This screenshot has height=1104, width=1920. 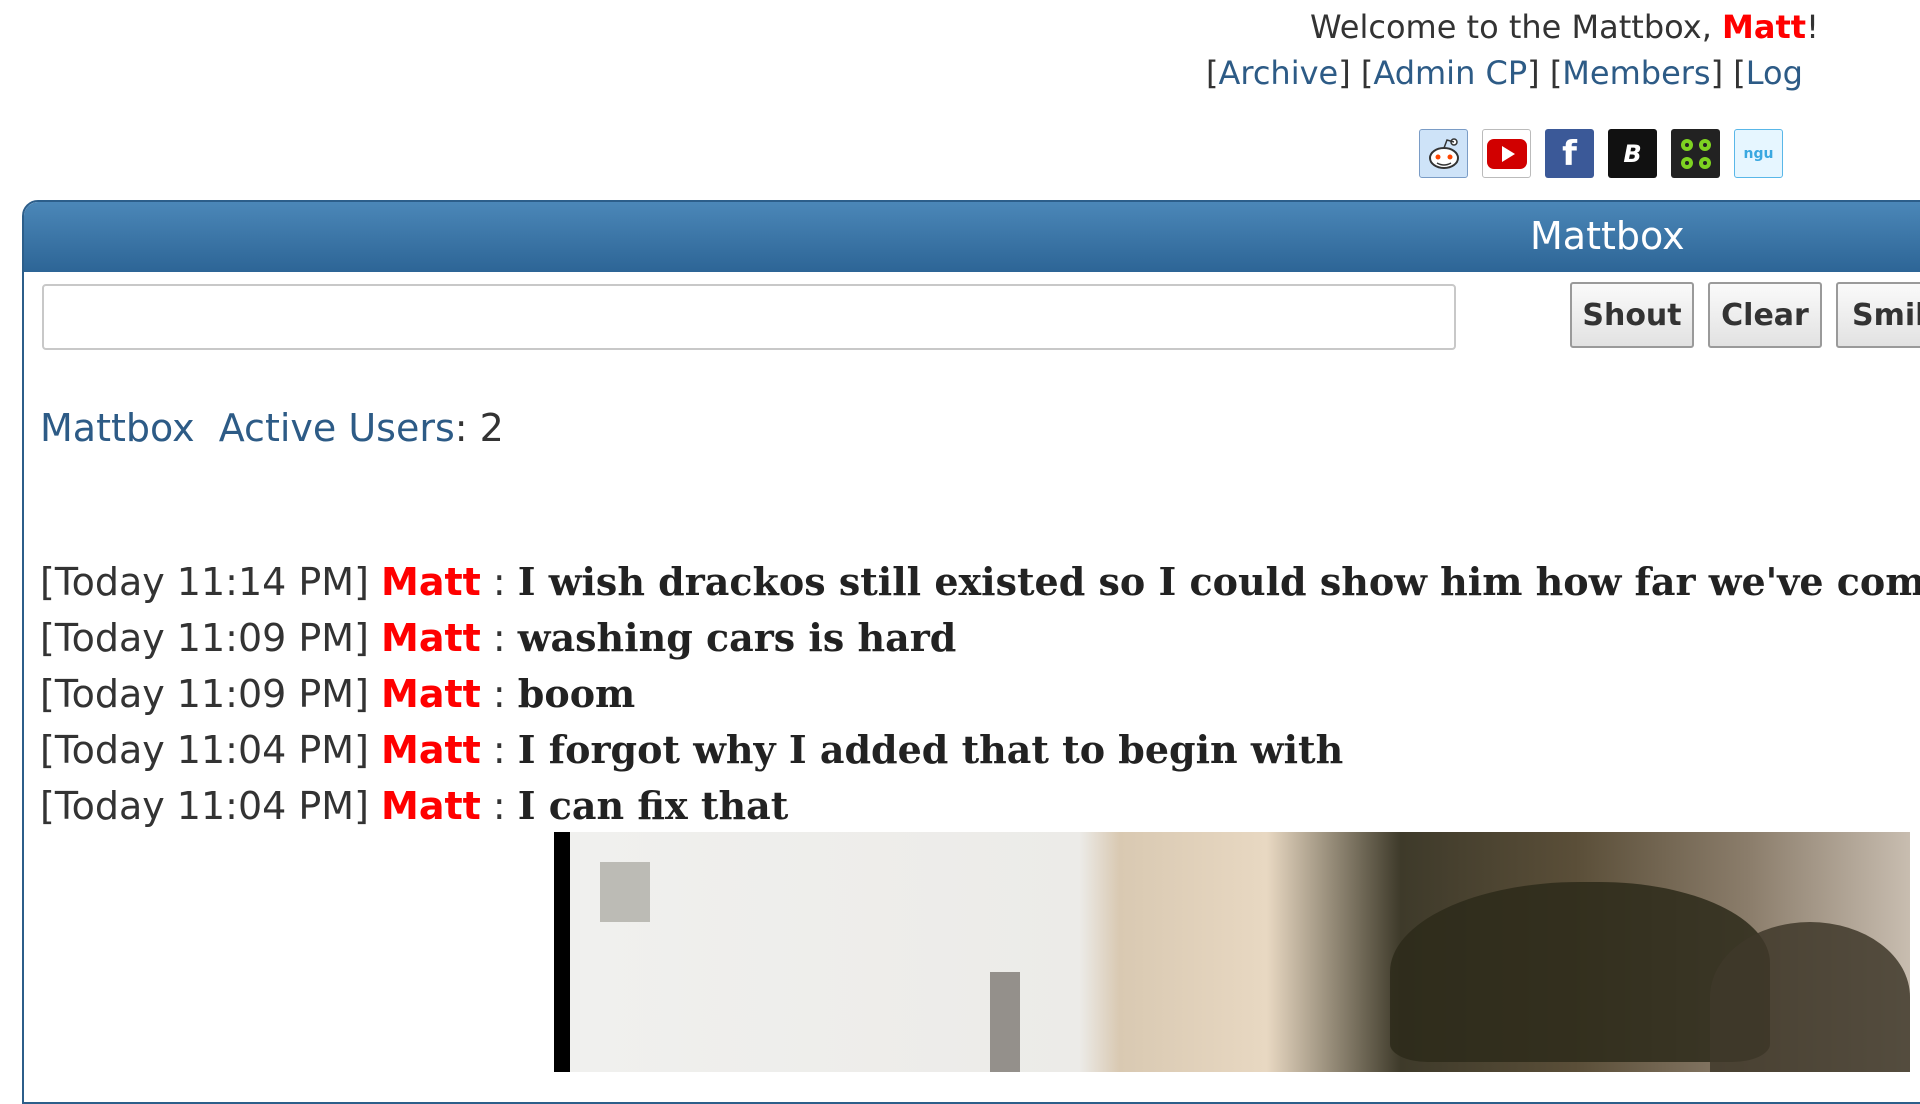 What do you see at coordinates (117, 428) in the screenshot?
I see `mattbox-tab-link: Mattbox` at bounding box center [117, 428].